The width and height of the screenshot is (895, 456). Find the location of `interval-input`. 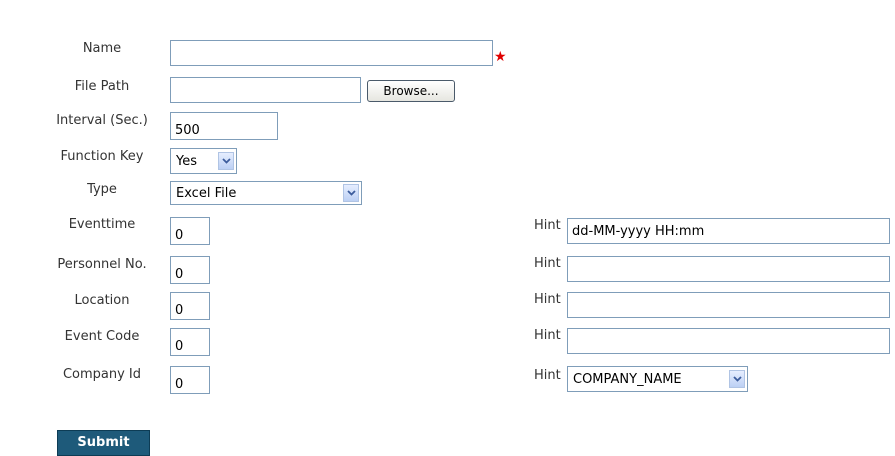

interval-input is located at coordinates (224, 126).